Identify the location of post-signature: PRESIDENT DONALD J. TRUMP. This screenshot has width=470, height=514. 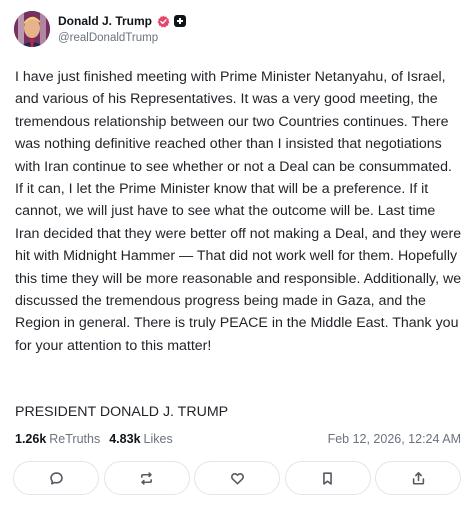
(122, 412).